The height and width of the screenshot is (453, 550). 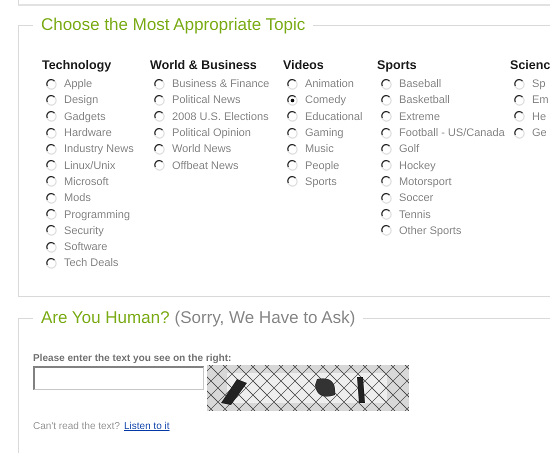 I want to click on option-label: Gaming, so click(x=324, y=133).